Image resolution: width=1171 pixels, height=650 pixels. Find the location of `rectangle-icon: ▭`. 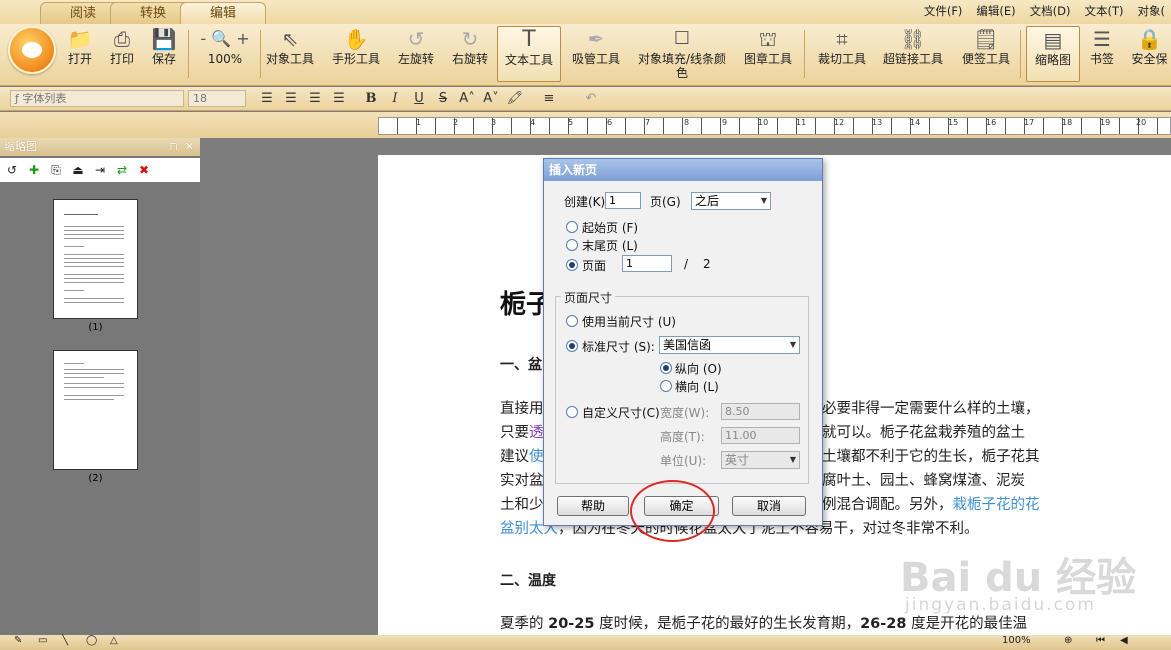

rectangle-icon: ▭ is located at coordinates (42, 640).